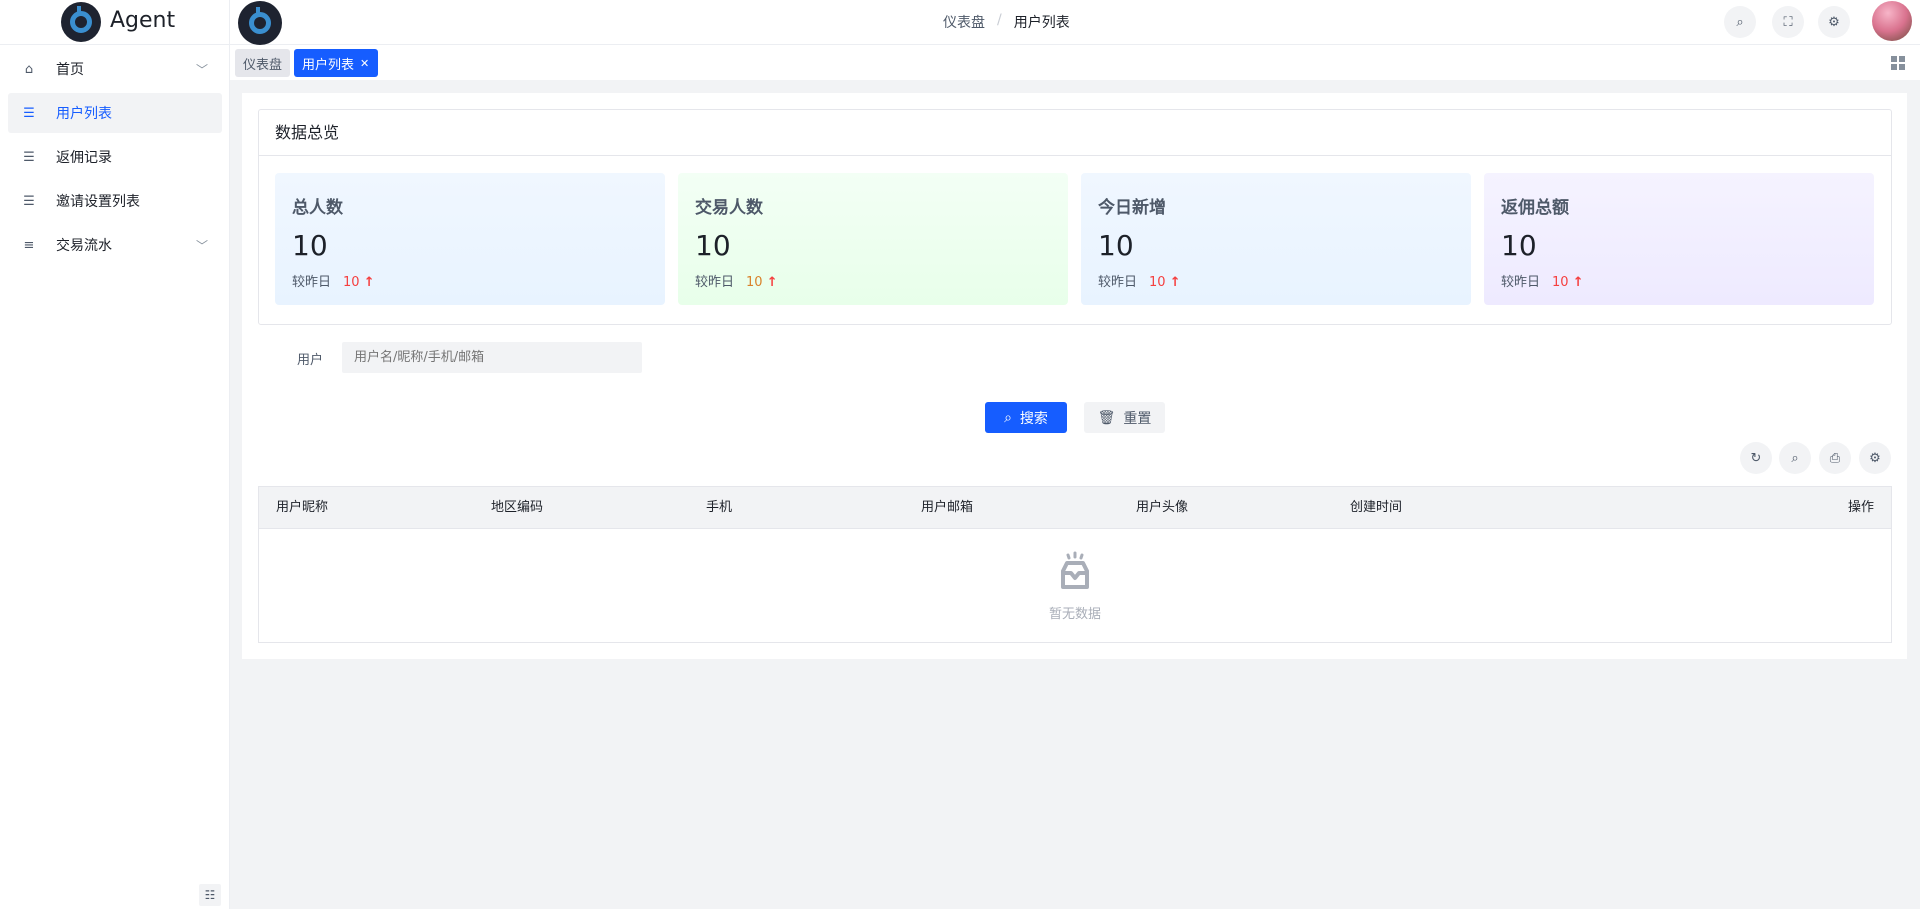 The image size is (1920, 909). Describe the element at coordinates (873, 239) in the screenshot. I see `stat-card-trading-users: 交易人数 10 较昨日 10 ↑` at that location.